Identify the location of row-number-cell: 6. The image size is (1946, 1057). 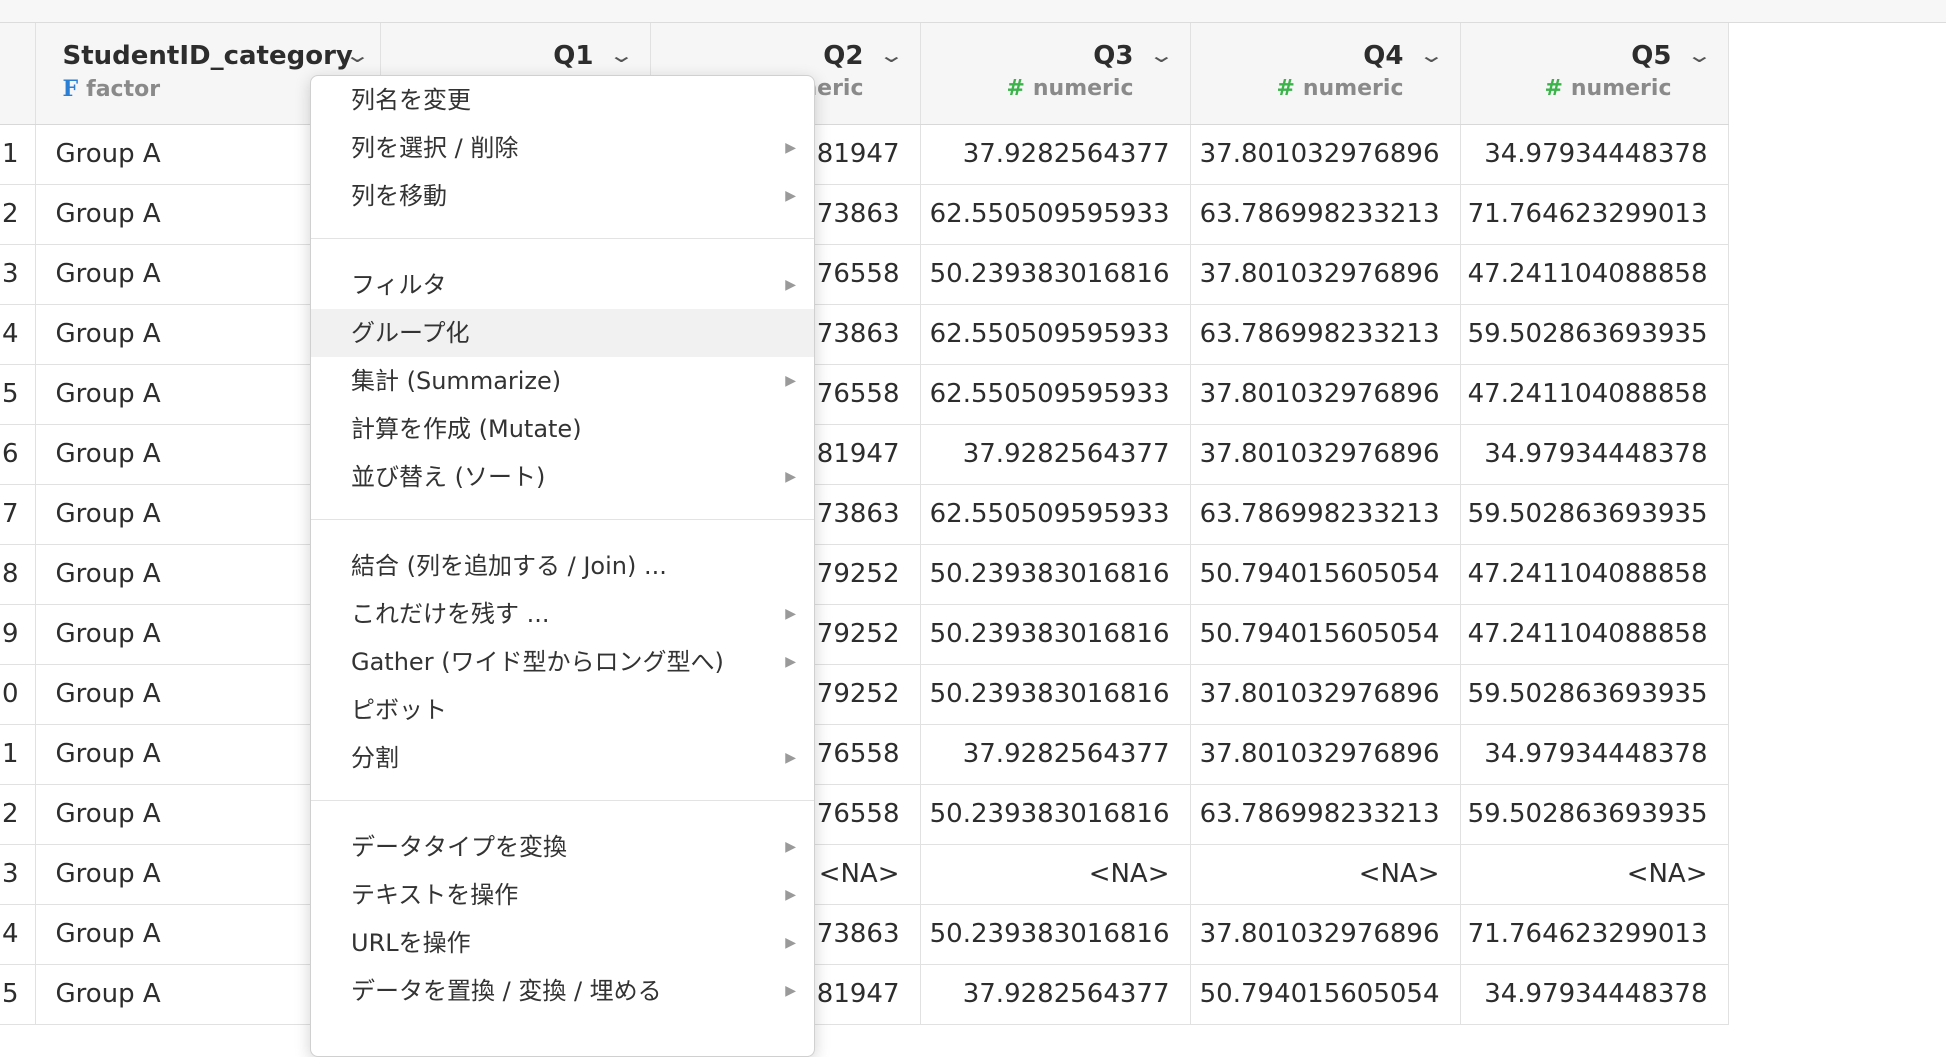
(18, 454).